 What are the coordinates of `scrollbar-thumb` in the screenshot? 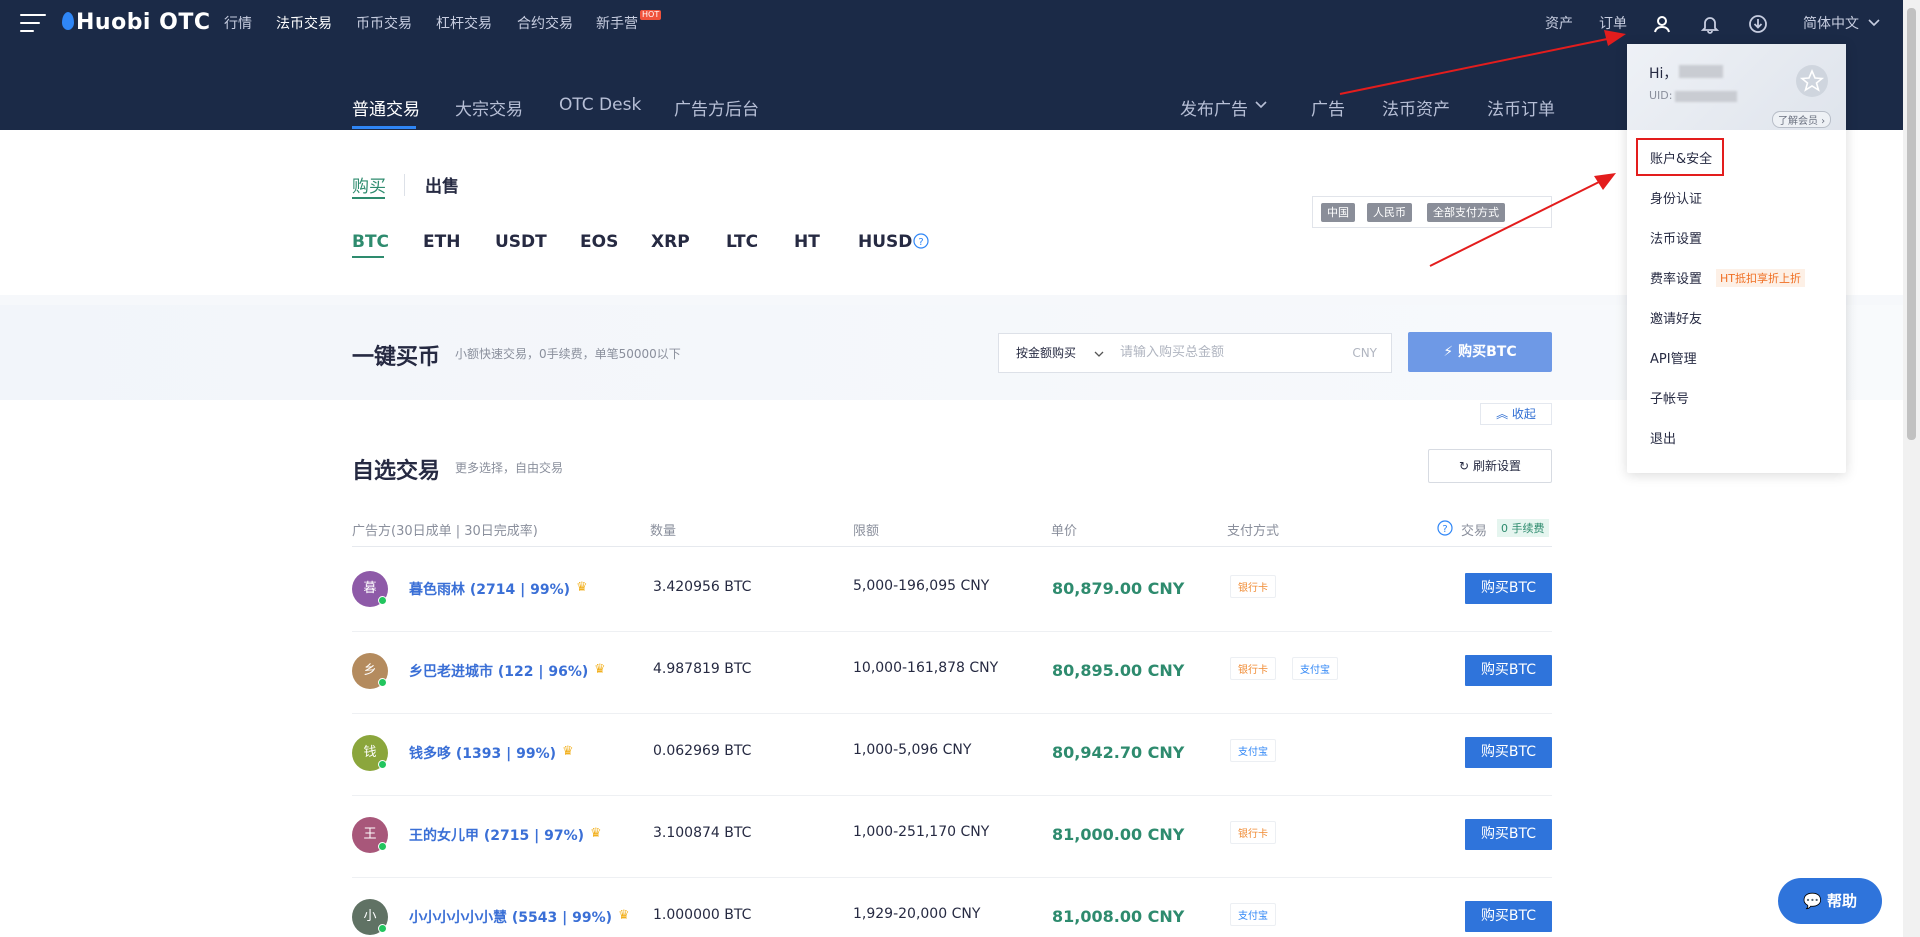 It's located at (1911, 224).